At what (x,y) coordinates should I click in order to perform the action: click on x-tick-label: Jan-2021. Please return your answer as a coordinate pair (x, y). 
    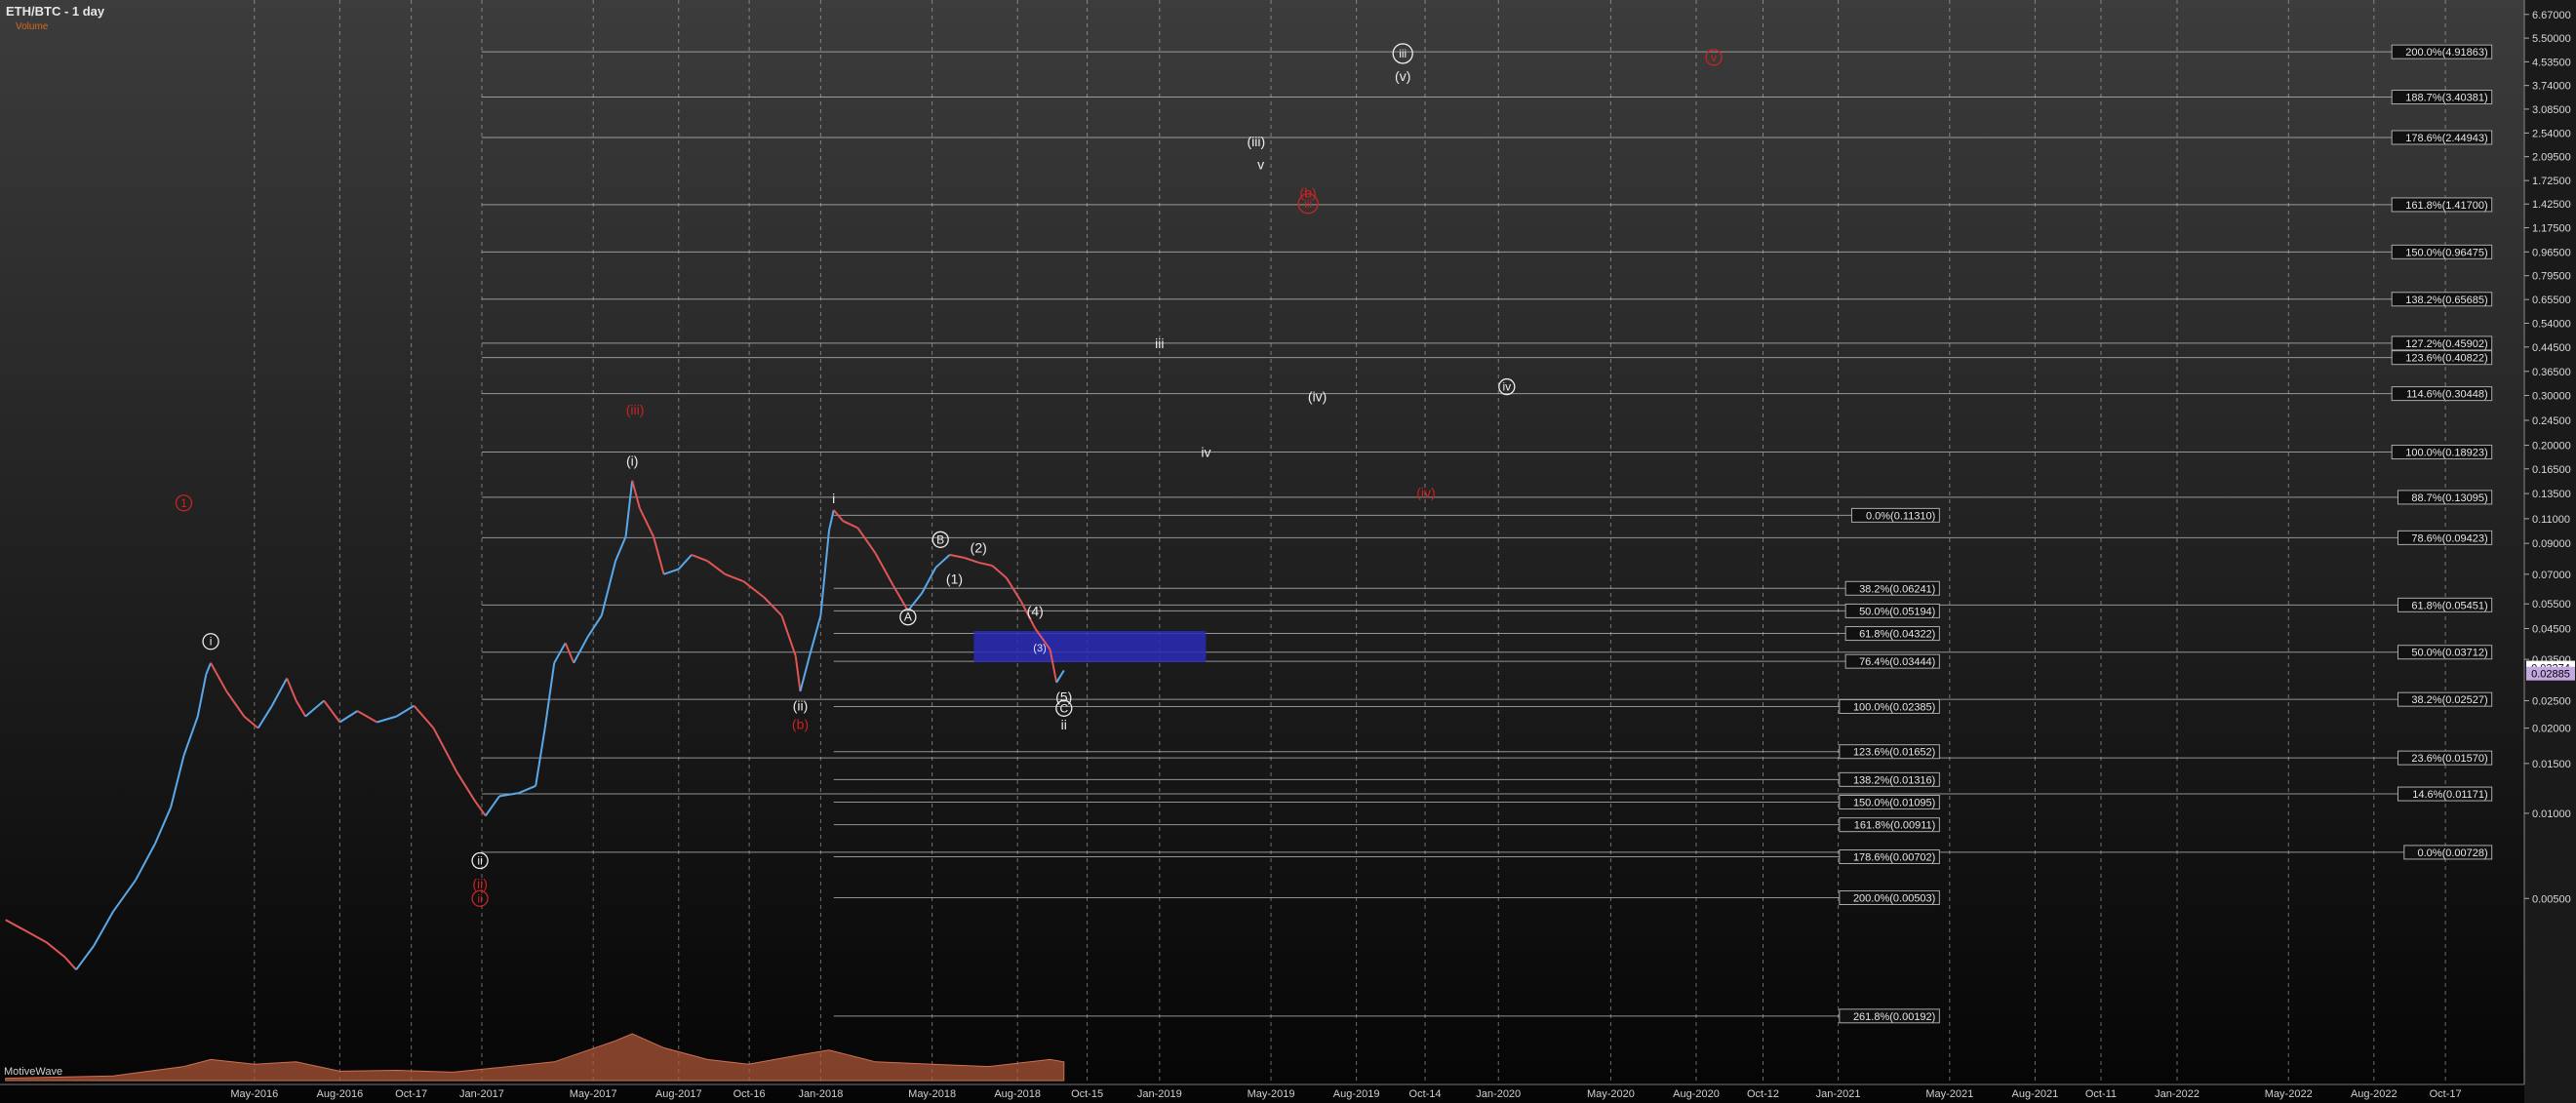
    Looking at the image, I should click on (1838, 1094).